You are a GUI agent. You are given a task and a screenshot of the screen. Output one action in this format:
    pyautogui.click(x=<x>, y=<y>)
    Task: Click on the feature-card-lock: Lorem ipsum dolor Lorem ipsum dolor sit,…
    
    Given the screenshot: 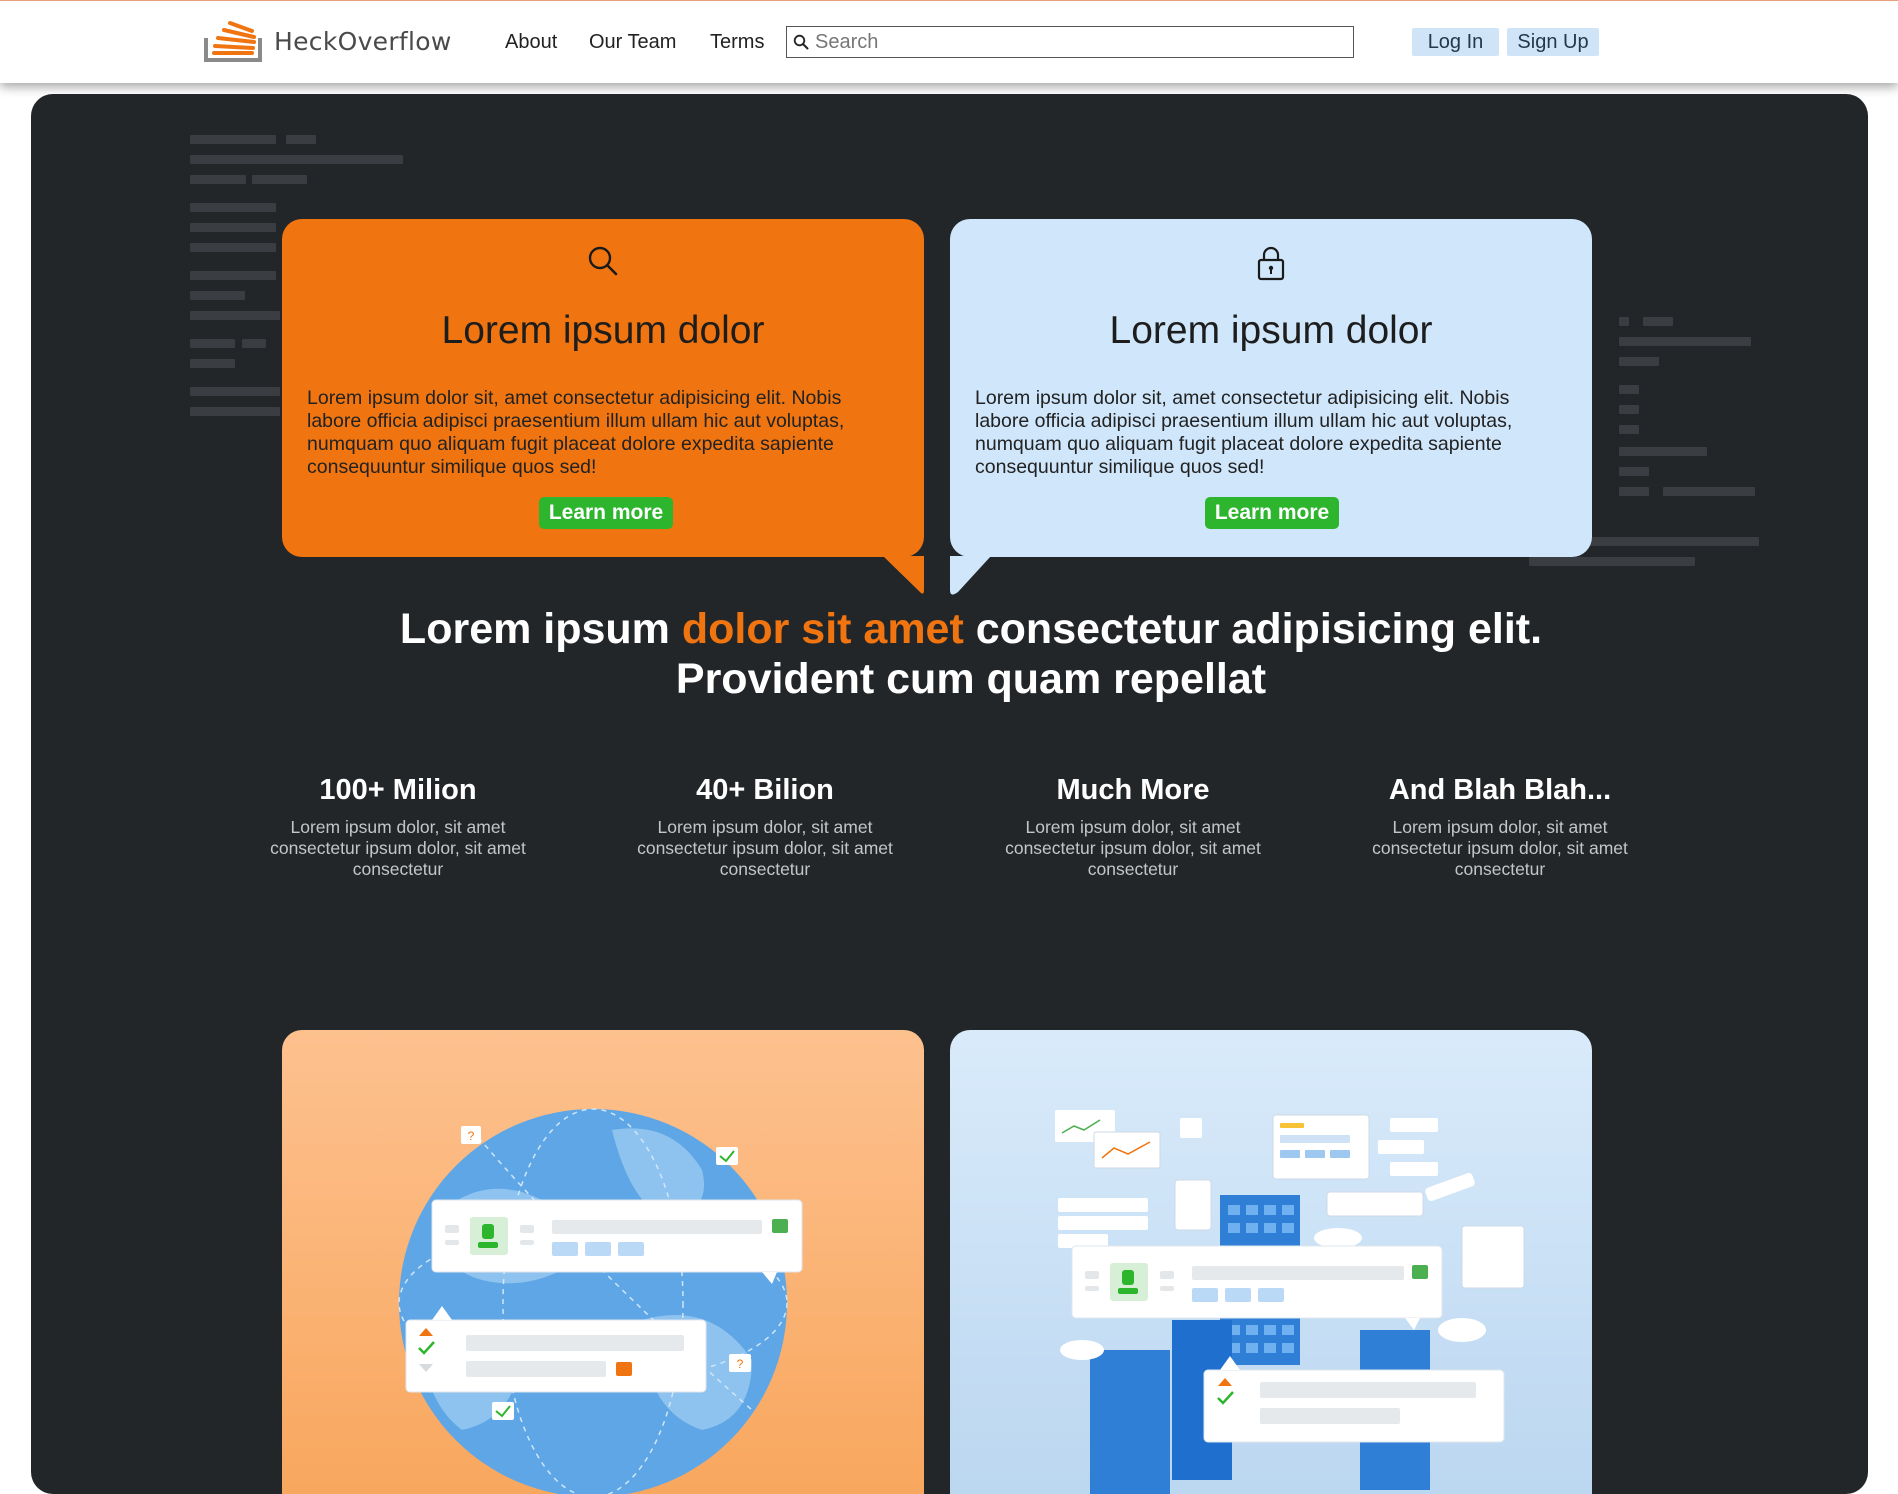 What is the action you would take?
    pyautogui.click(x=1271, y=407)
    